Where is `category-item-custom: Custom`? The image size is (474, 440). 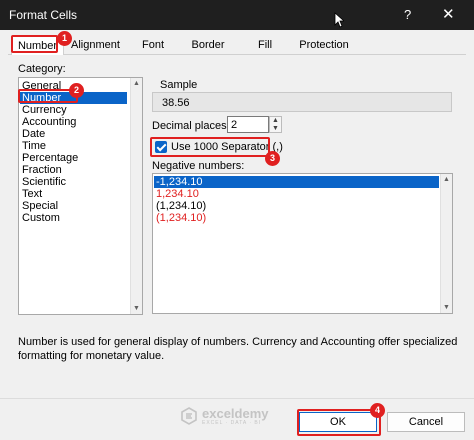
category-item-custom: Custom is located at coordinates (41, 218).